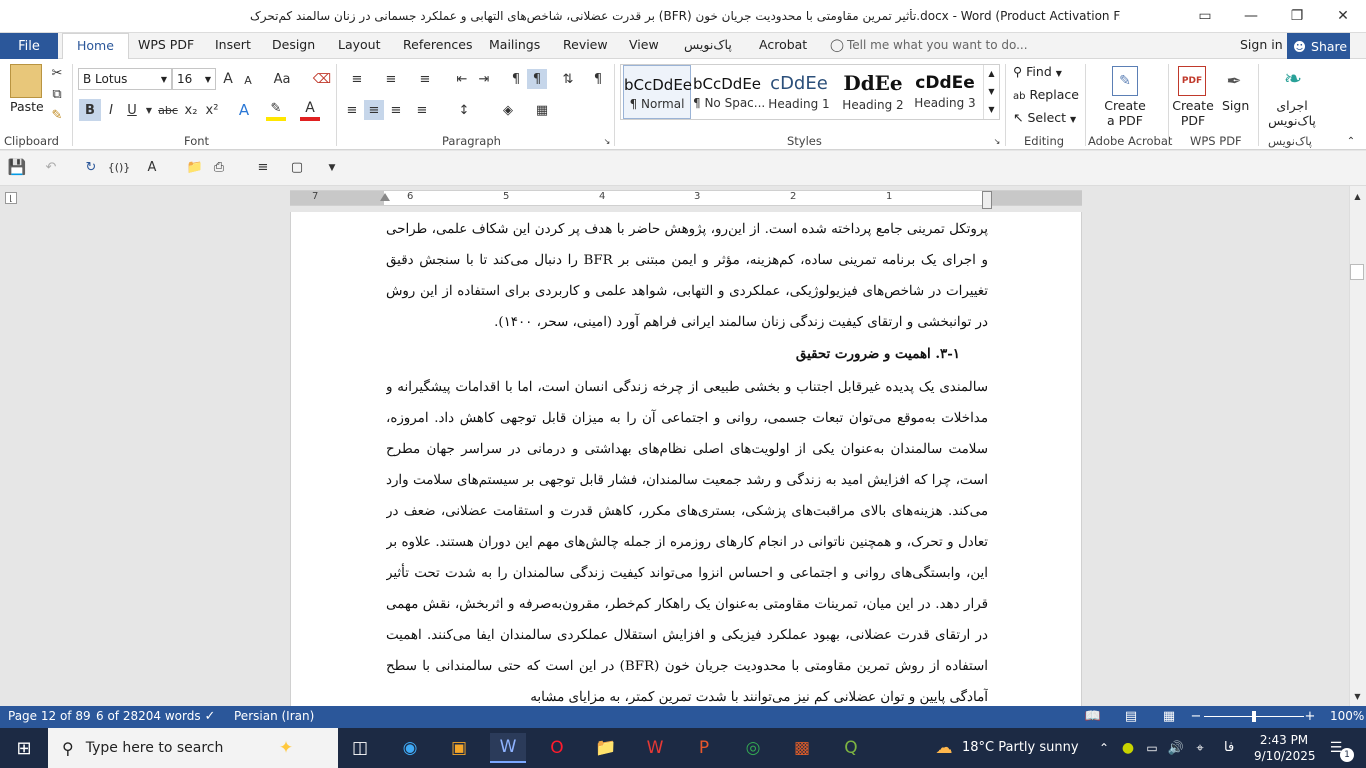 The height and width of the screenshot is (768, 1366). Describe the element at coordinates (282, 79) in the screenshot. I see `change-case-icon: Aa` at that location.